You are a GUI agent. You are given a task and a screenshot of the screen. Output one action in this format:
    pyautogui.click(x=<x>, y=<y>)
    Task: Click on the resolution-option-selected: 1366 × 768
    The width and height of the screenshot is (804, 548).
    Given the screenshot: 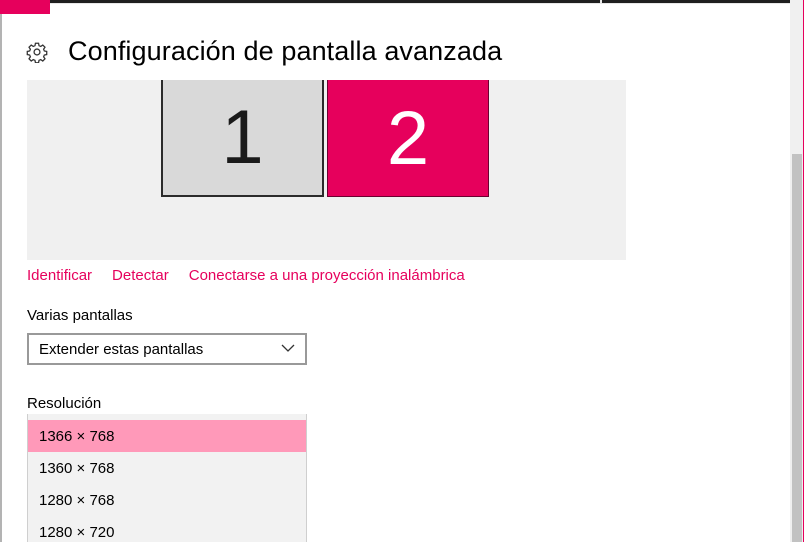 What is the action you would take?
    pyautogui.click(x=167, y=436)
    